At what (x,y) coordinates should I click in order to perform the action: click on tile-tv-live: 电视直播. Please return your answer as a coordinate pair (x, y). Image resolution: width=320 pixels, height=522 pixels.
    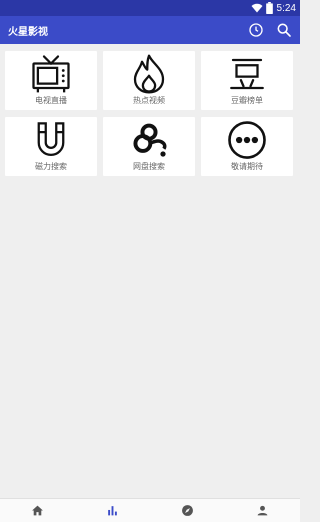
    Looking at the image, I should click on (51, 80).